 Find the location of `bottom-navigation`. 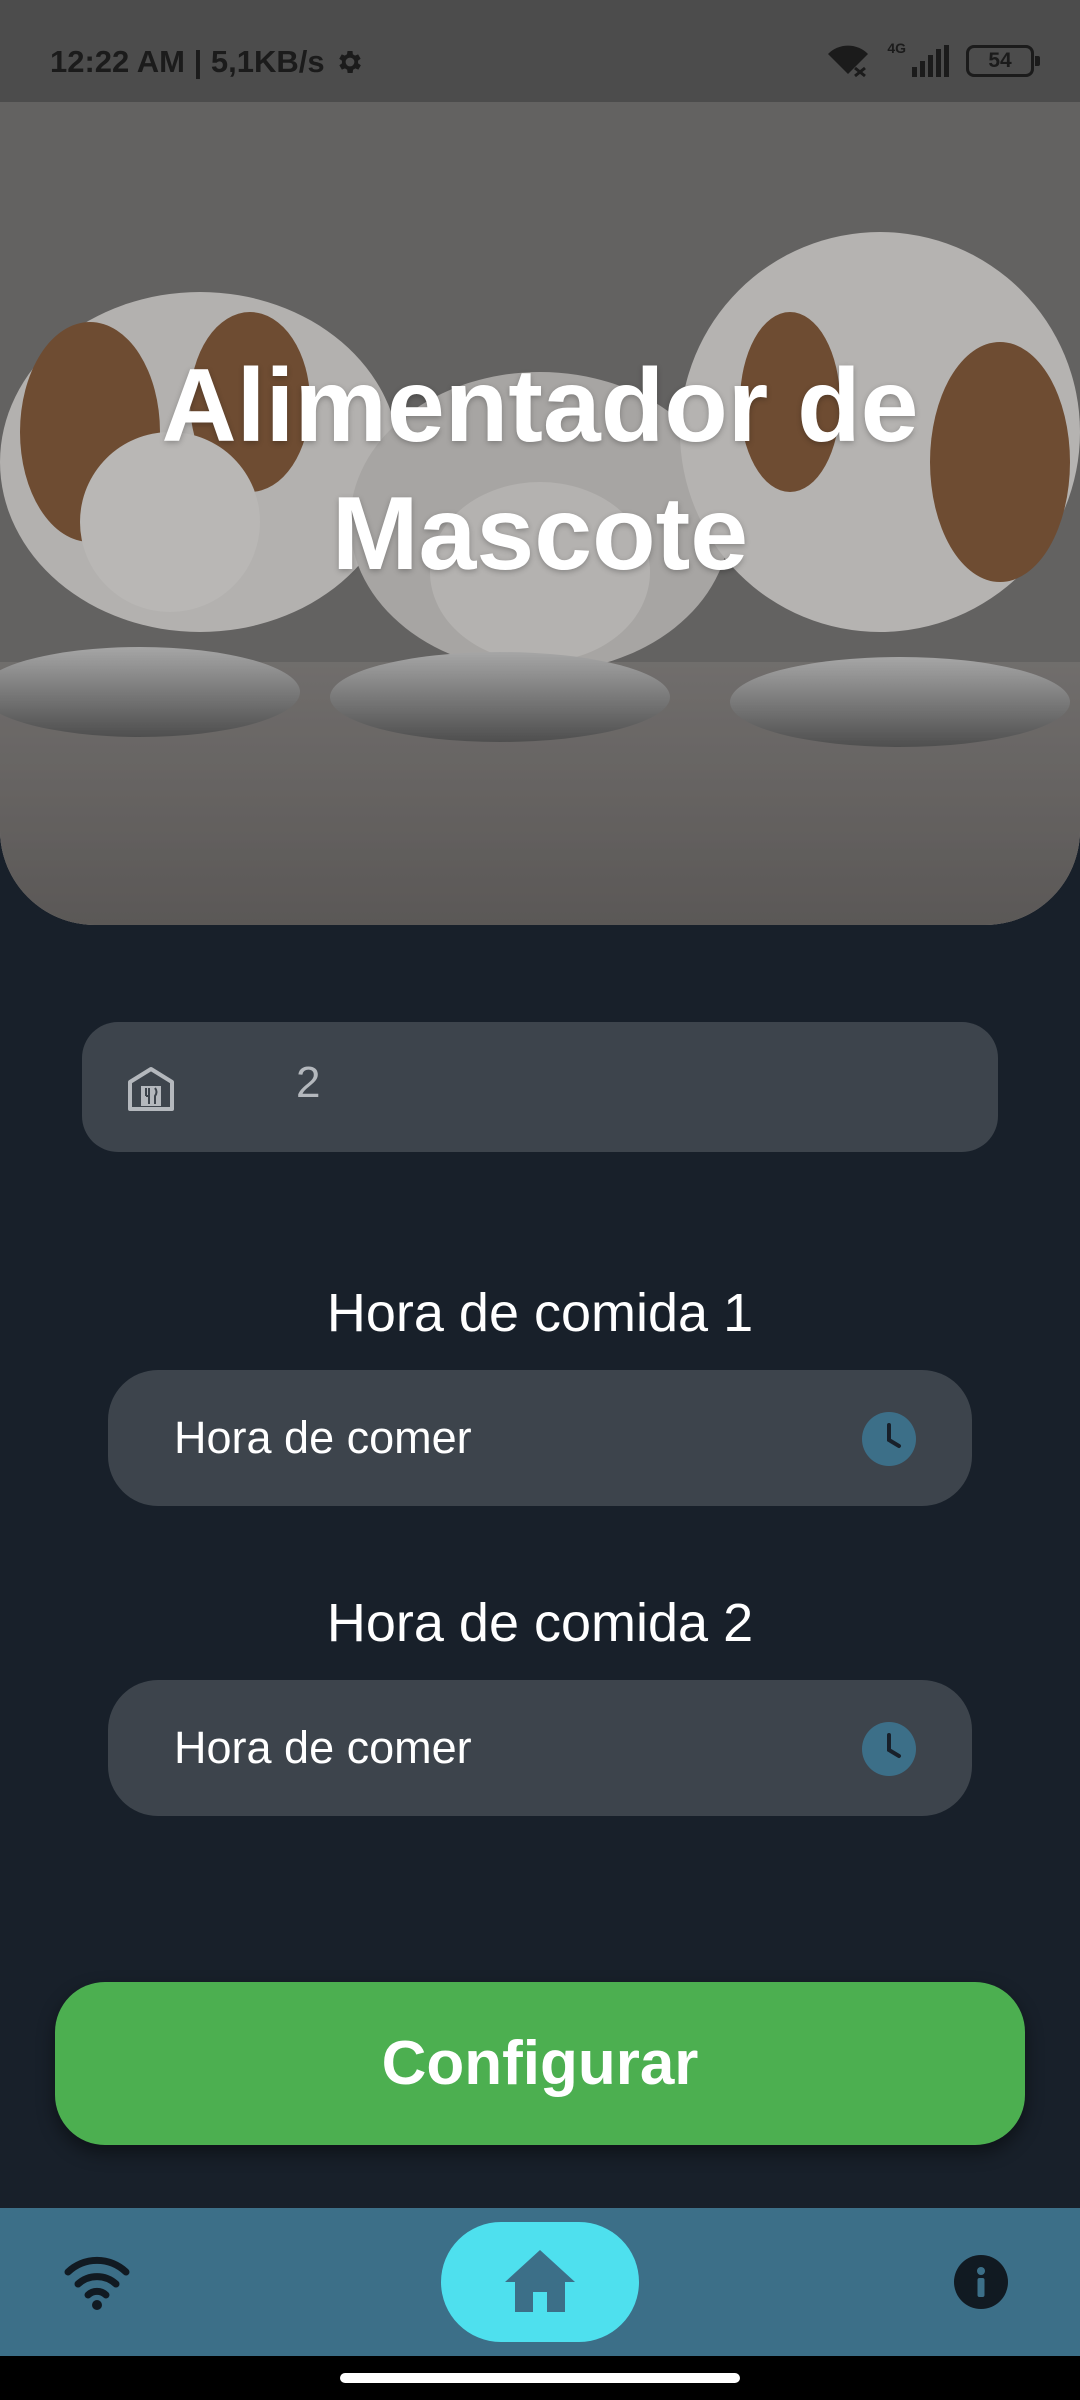

bottom-navigation is located at coordinates (540, 2282).